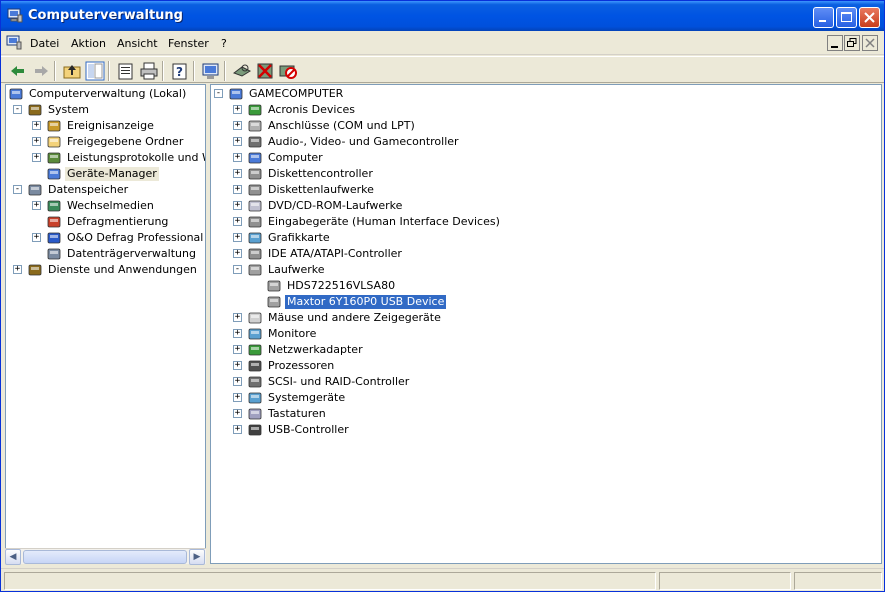  Describe the element at coordinates (546, 286) in the screenshot. I see `tree-item: HDS722516VLSA80` at that location.